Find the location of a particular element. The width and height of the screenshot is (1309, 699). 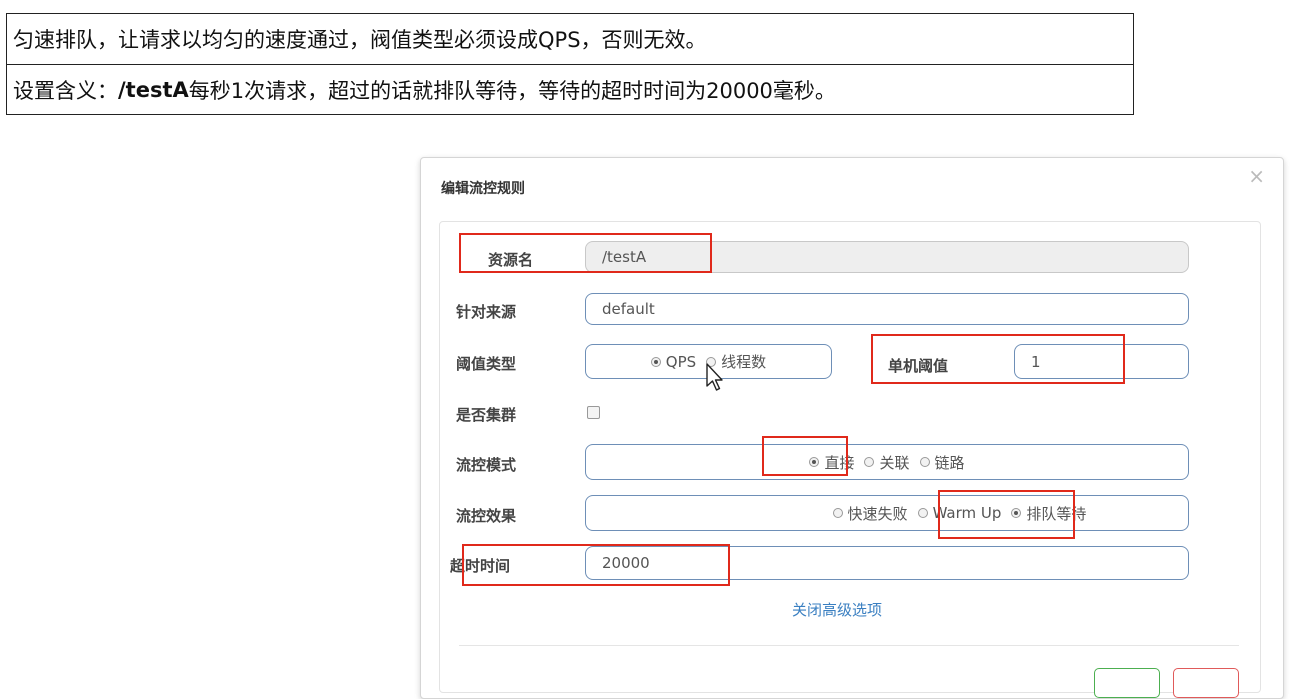

source-input: default is located at coordinates (887, 309).